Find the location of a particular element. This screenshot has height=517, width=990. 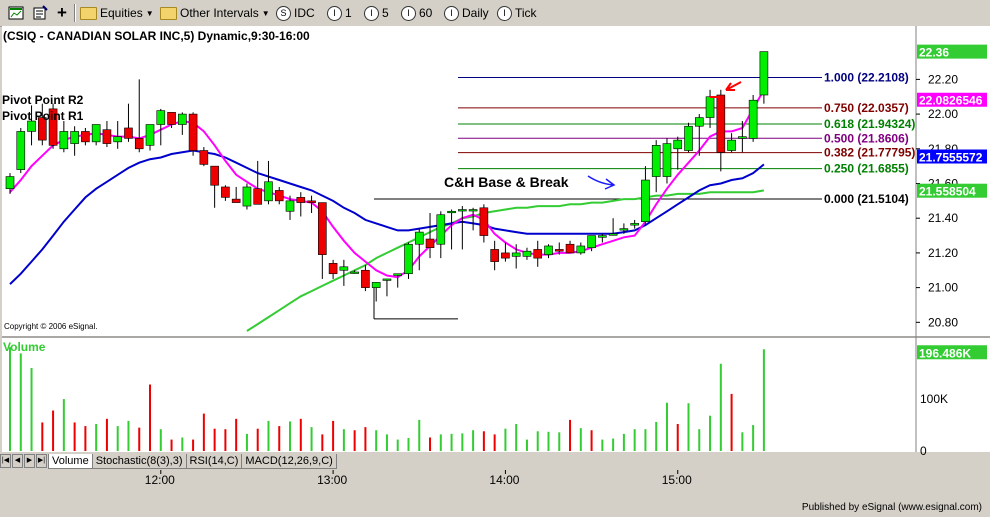

interval-button-idc: S IDC is located at coordinates (295, 13).